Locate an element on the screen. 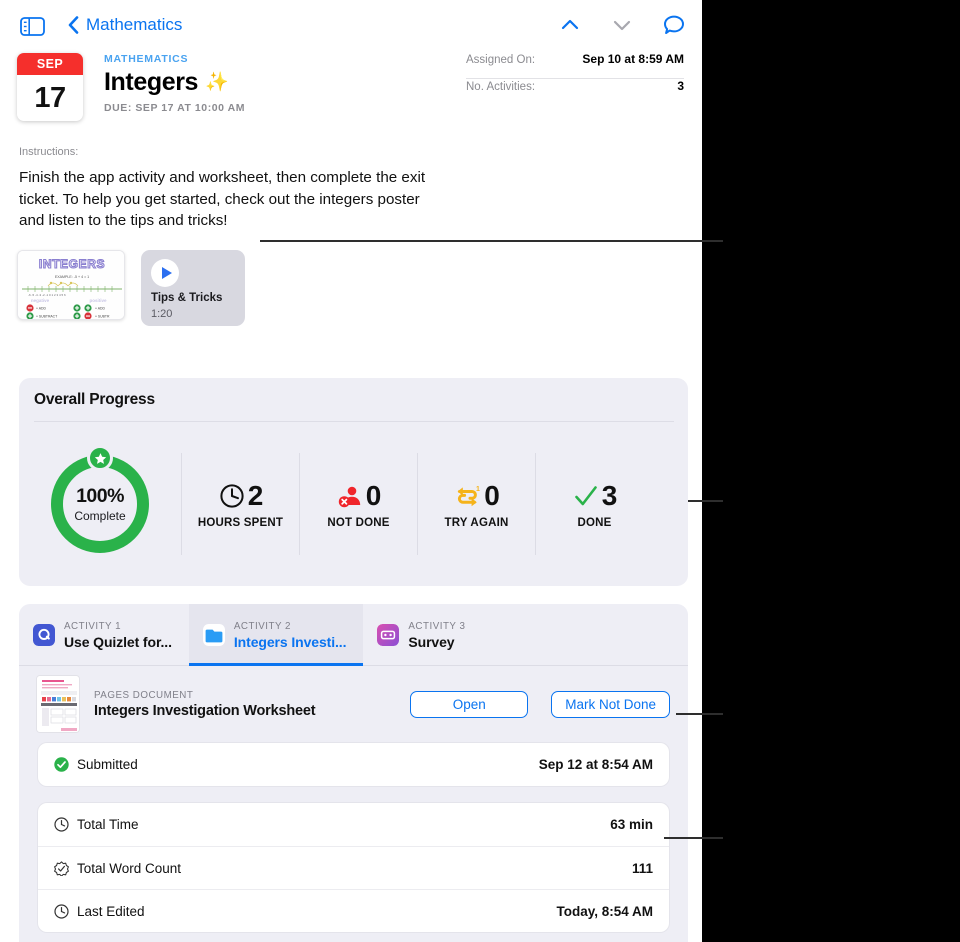 This screenshot has width=960, height=942. detail-value: 63 min is located at coordinates (631, 824).